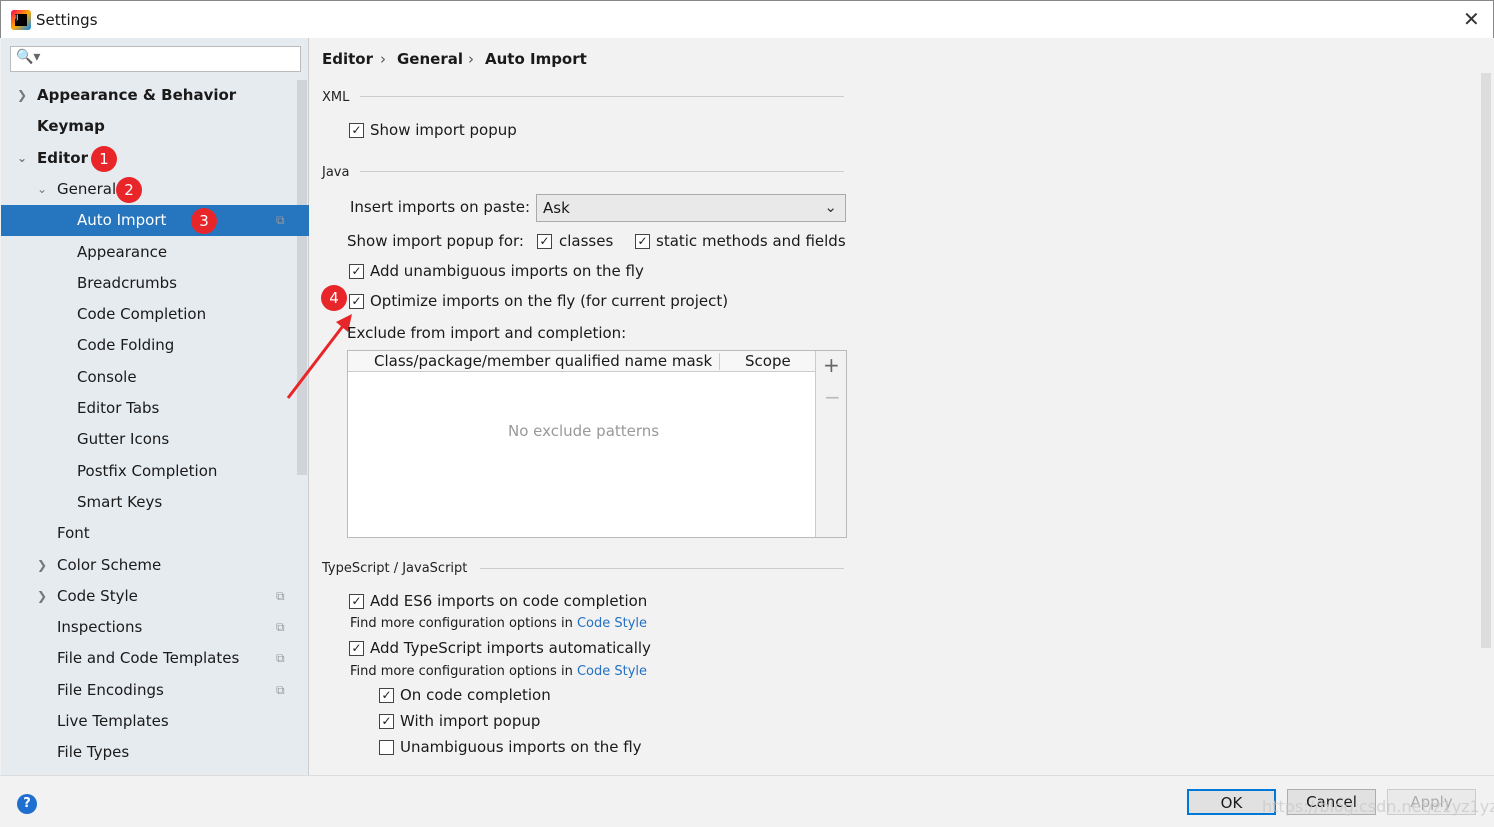 This screenshot has height=827, width=1494. I want to click on sidebar-item: ❯ Appearance & Behavior, so click(155, 95).